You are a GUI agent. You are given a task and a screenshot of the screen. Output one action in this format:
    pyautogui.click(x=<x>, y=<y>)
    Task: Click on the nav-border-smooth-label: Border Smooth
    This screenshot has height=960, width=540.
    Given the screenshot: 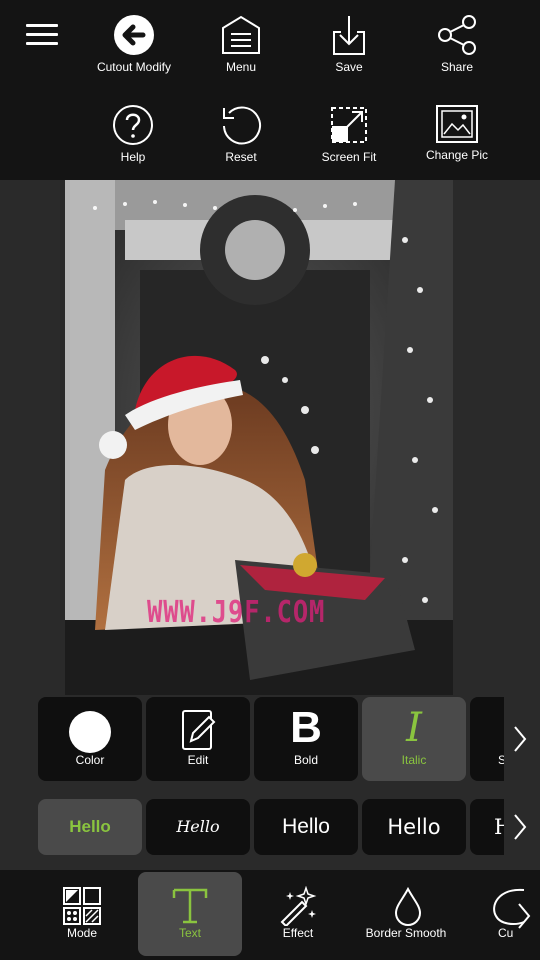 What is the action you would take?
    pyautogui.click(x=406, y=933)
    